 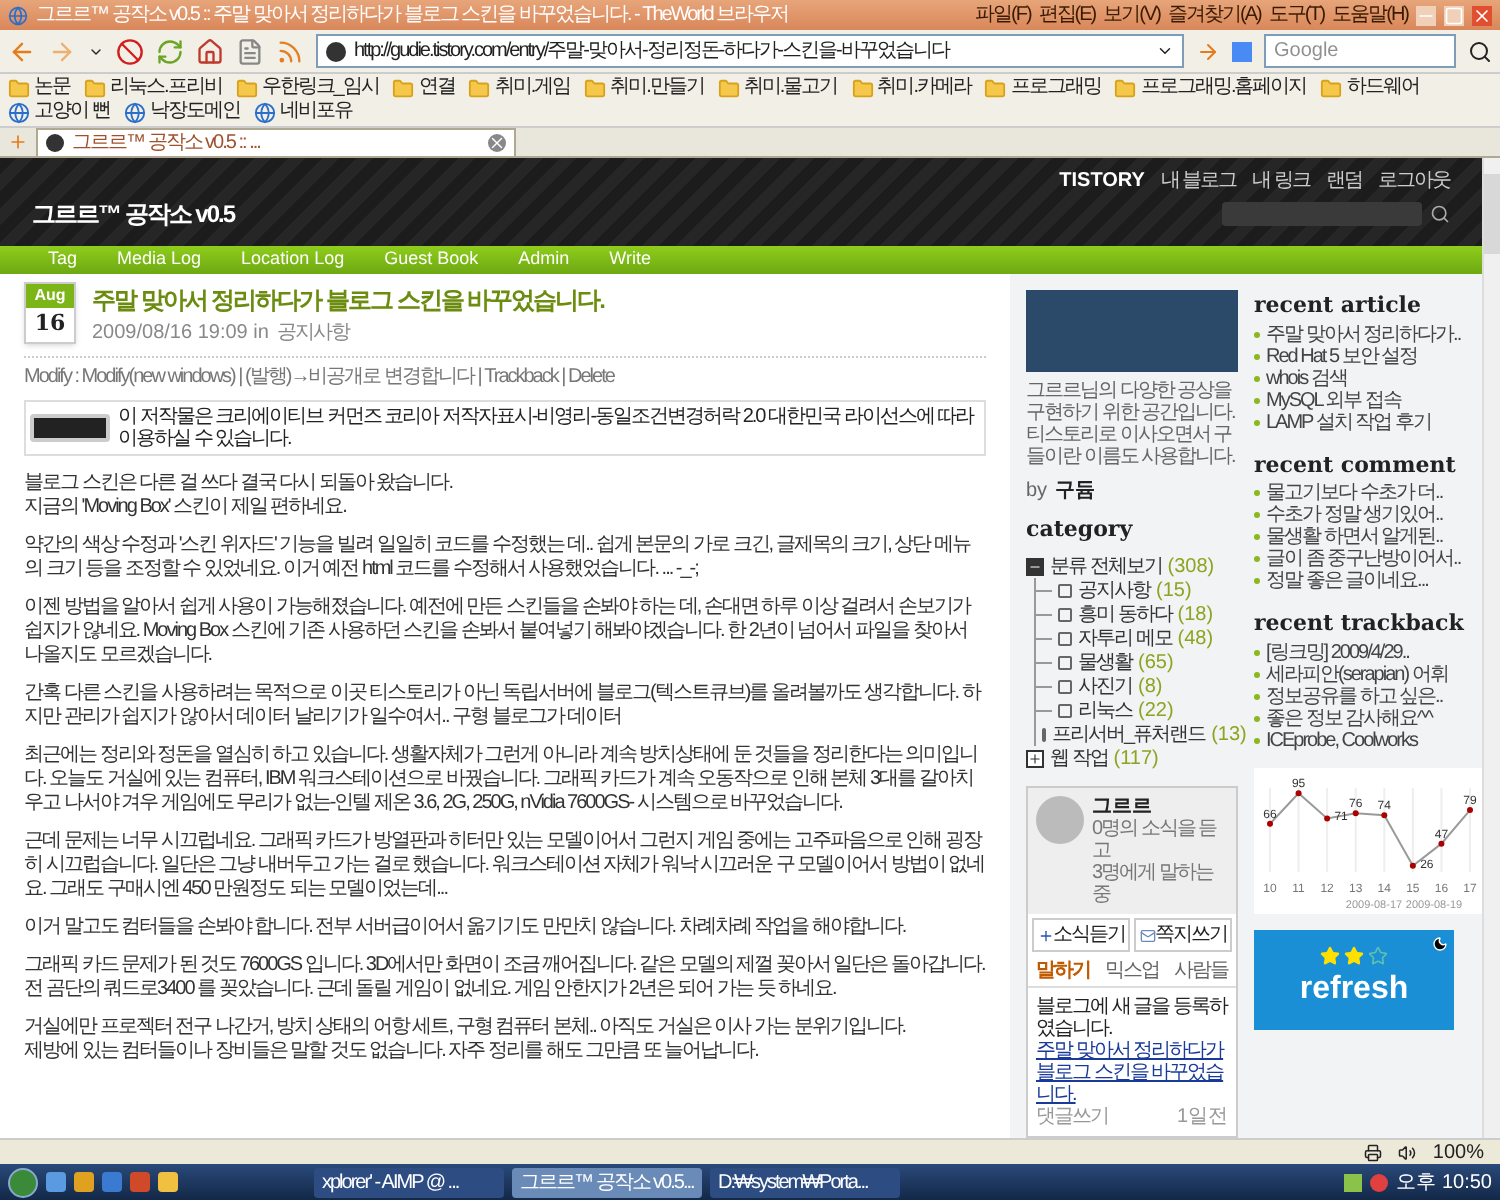 What do you see at coordinates (1105, 686) in the screenshot?
I see `category-link: 사진기` at bounding box center [1105, 686].